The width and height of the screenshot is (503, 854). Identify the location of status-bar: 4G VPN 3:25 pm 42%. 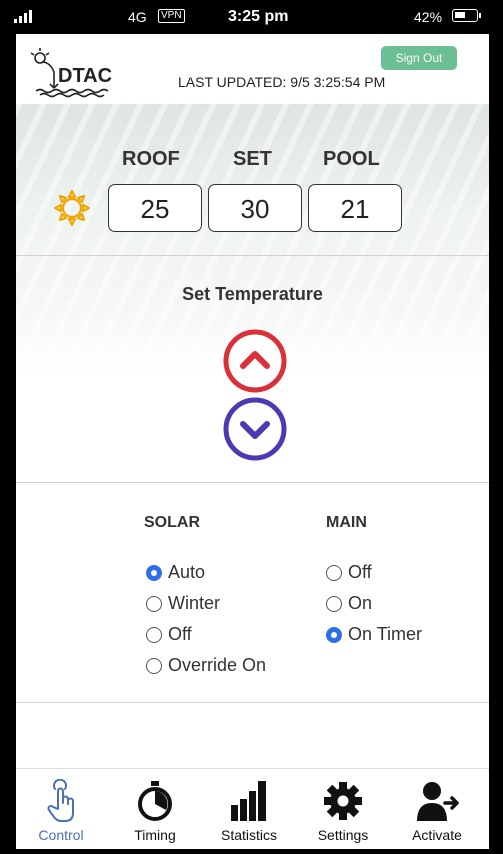
(251, 17).